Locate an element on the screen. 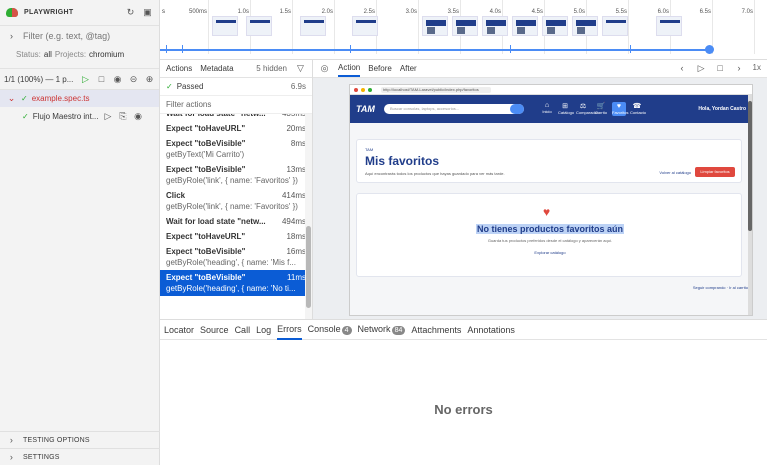  tree-test-item: ✓ Flujo Maestro int... ▷ ⎘ ◉ is located at coordinates (79, 116).